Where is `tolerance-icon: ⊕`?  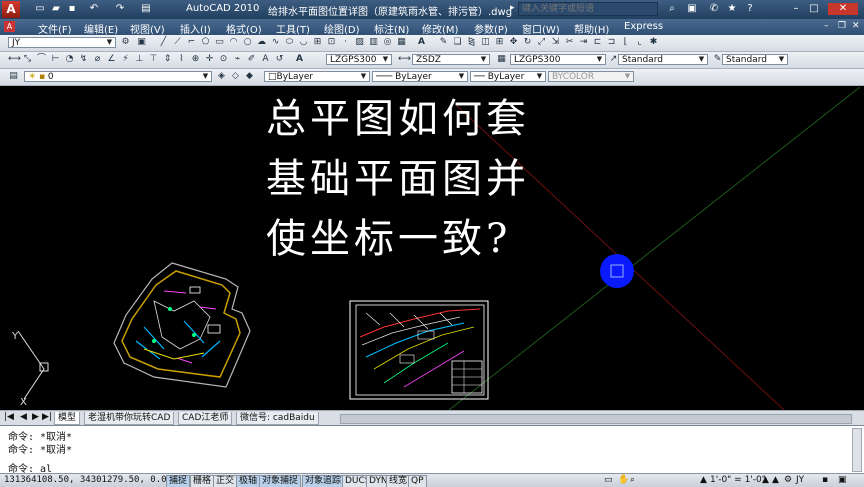 tolerance-icon: ⊕ is located at coordinates (195, 59).